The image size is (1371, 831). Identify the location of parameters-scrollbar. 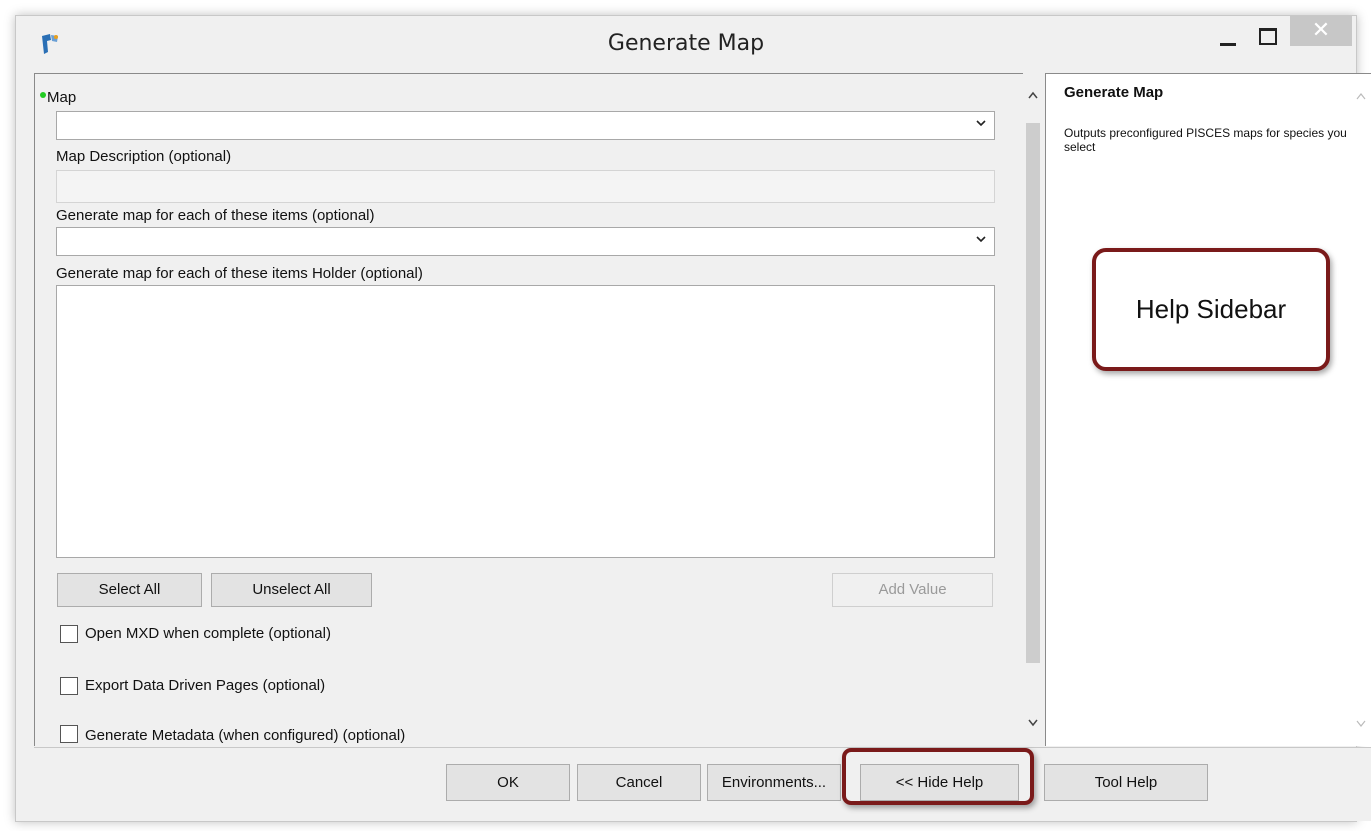
(1033, 409).